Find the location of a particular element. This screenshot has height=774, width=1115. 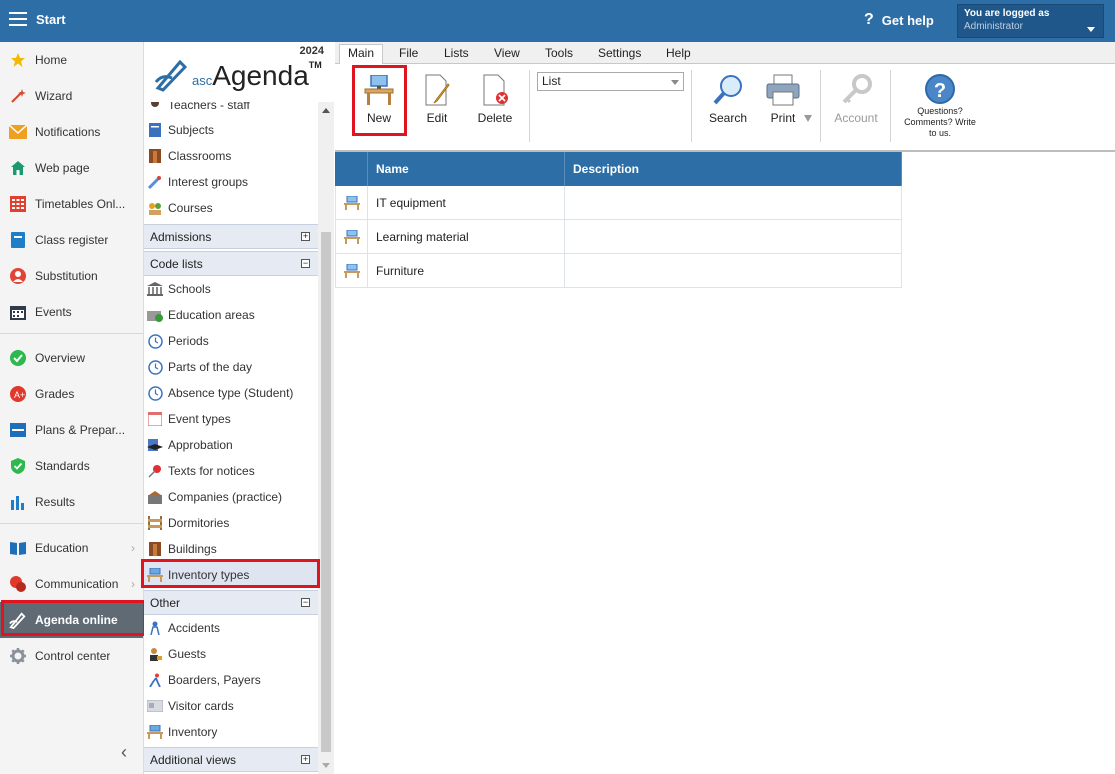

list-item-label: Schools is located at coordinates (189, 289).